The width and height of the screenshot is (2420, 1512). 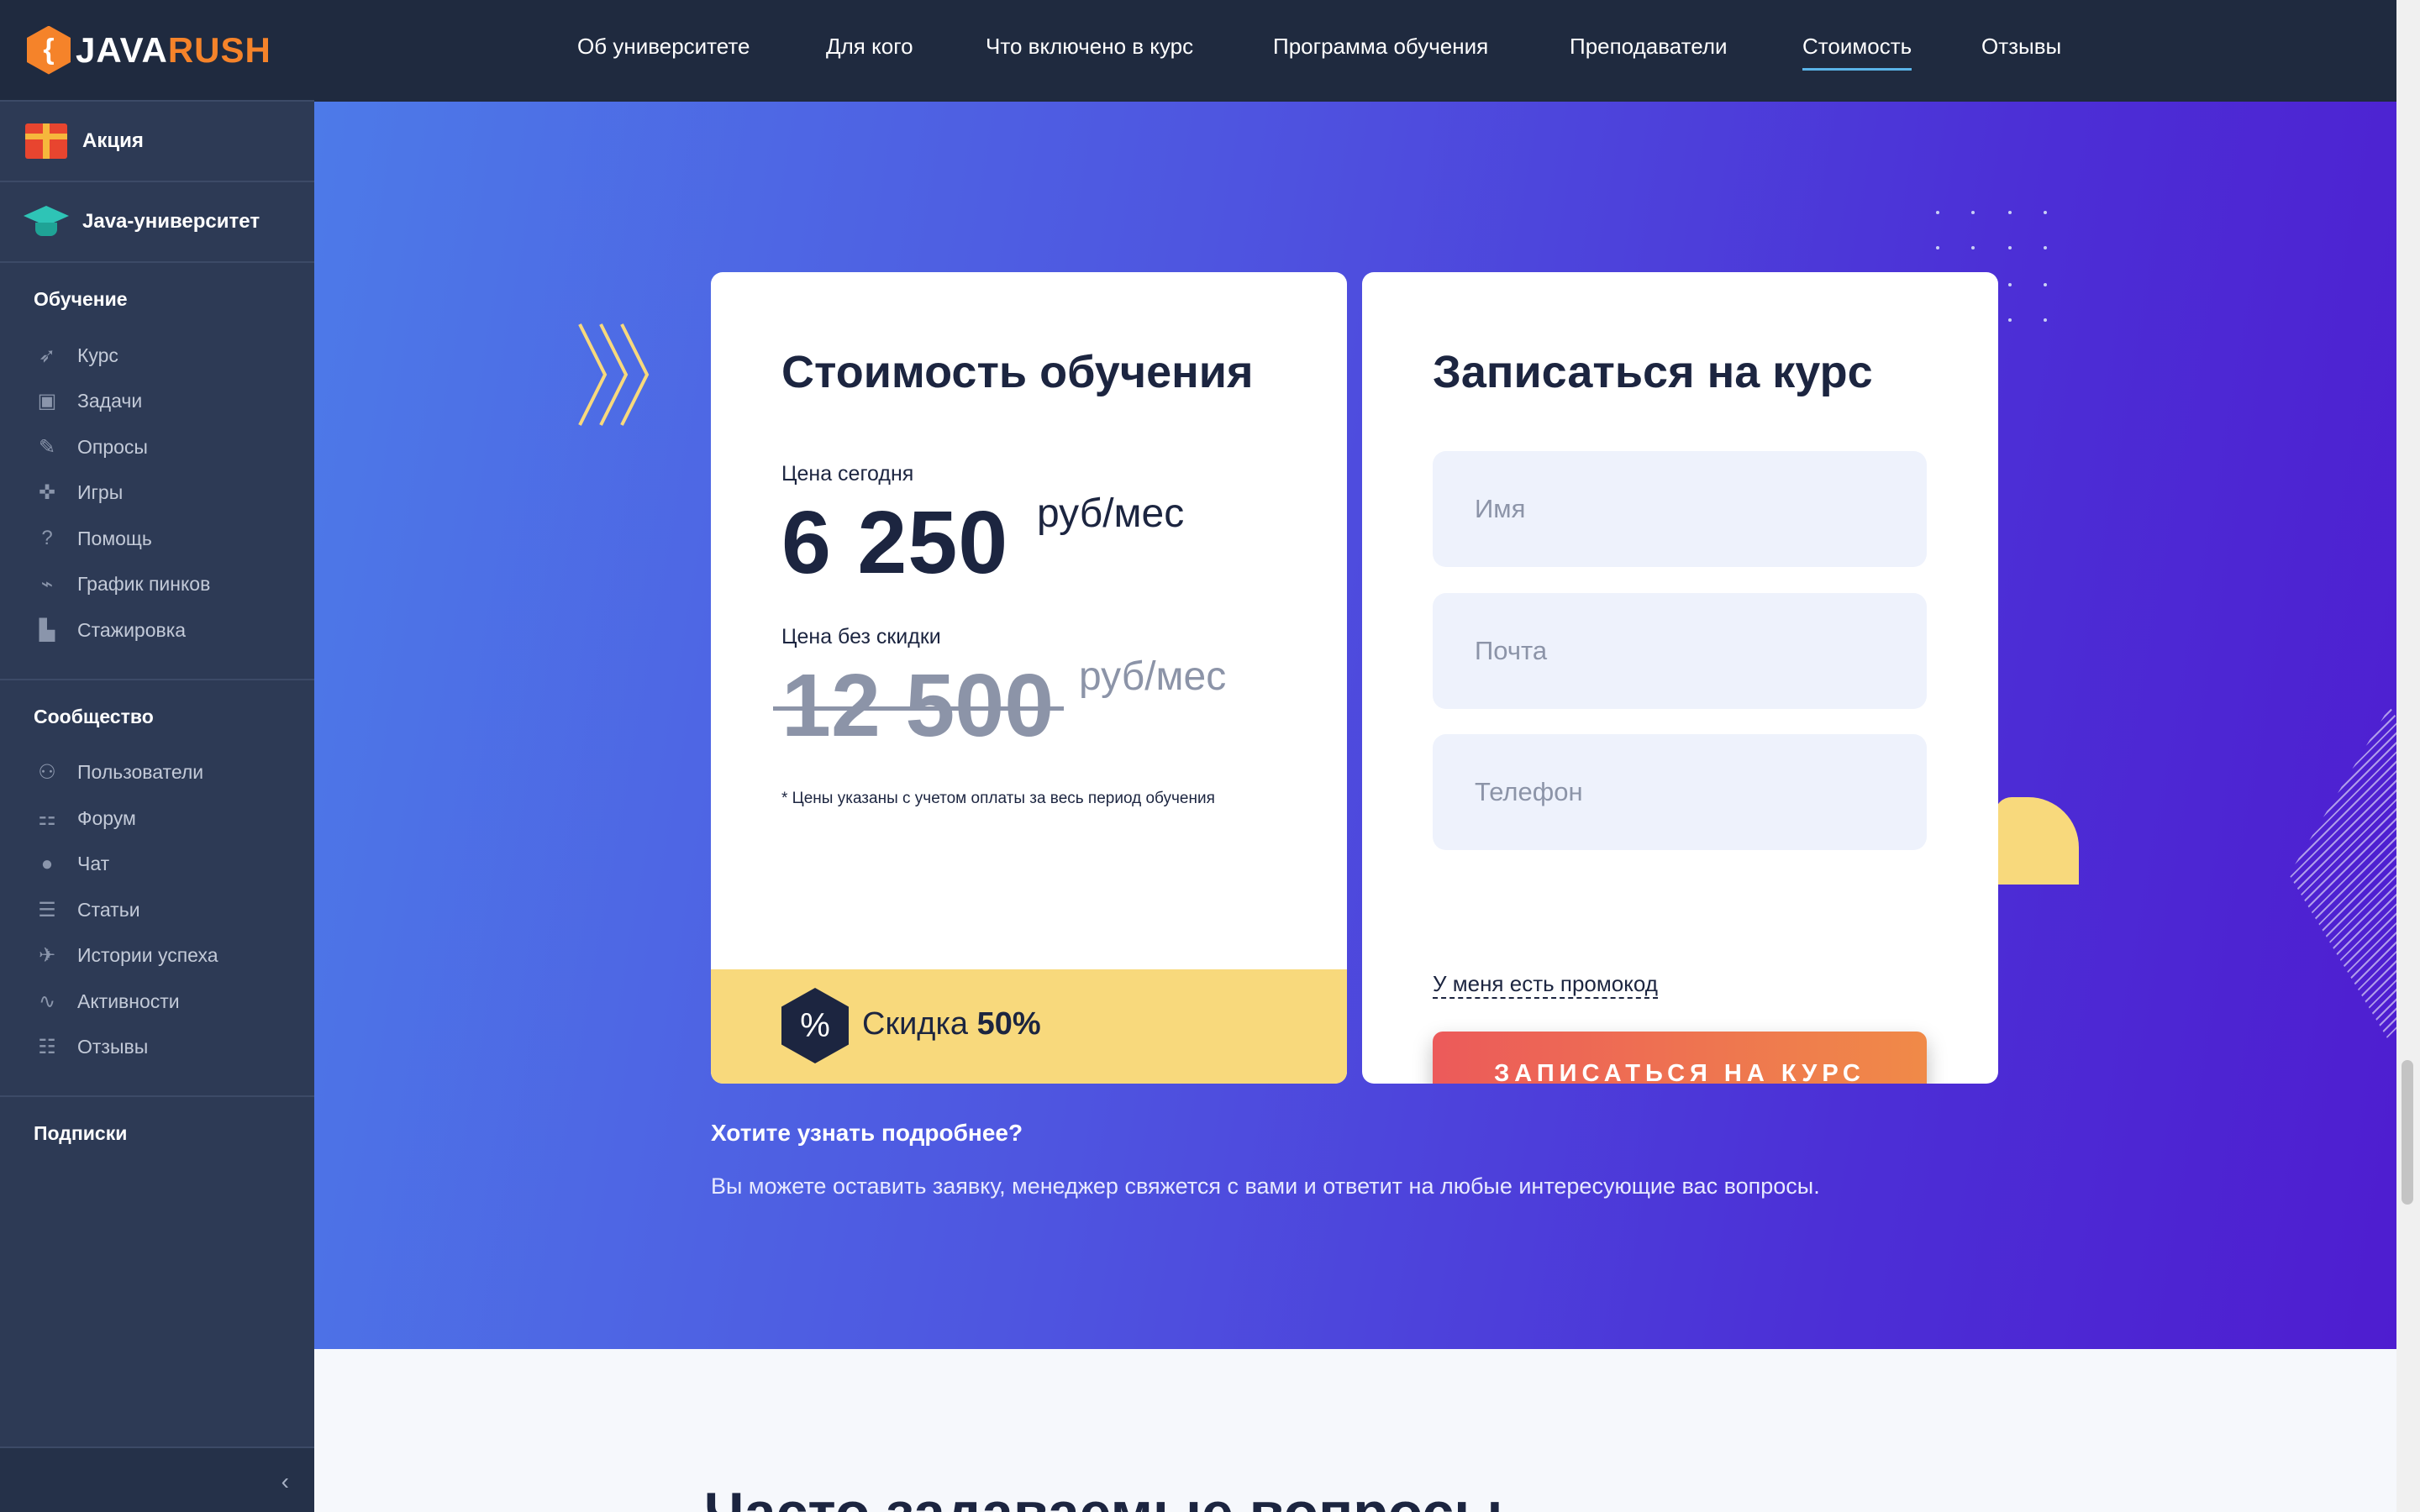 What do you see at coordinates (100, 492) in the screenshot?
I see `sidebar-item-label: Игры` at bounding box center [100, 492].